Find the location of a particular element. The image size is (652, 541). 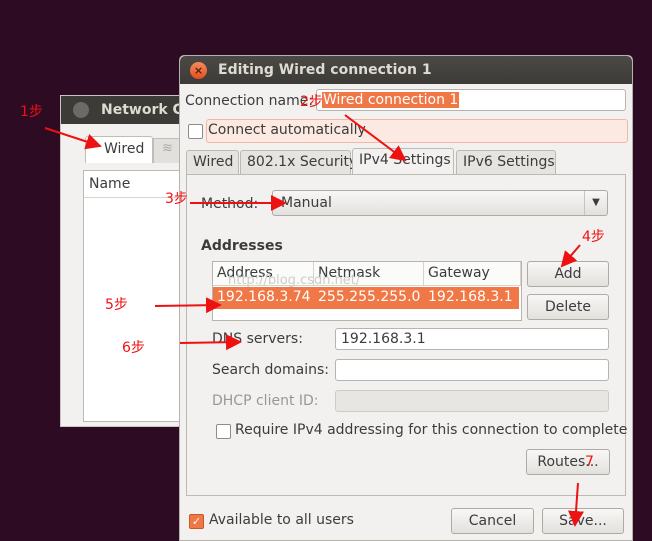

dns-input: 192.168.3.1 is located at coordinates (472, 339).